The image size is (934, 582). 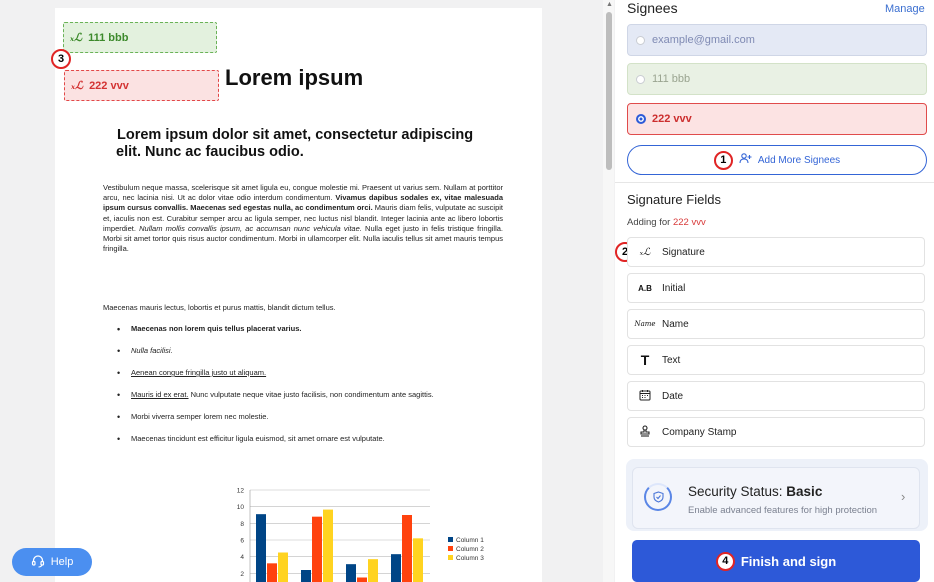 I want to click on field-label: Company Stamp, so click(x=699, y=432).